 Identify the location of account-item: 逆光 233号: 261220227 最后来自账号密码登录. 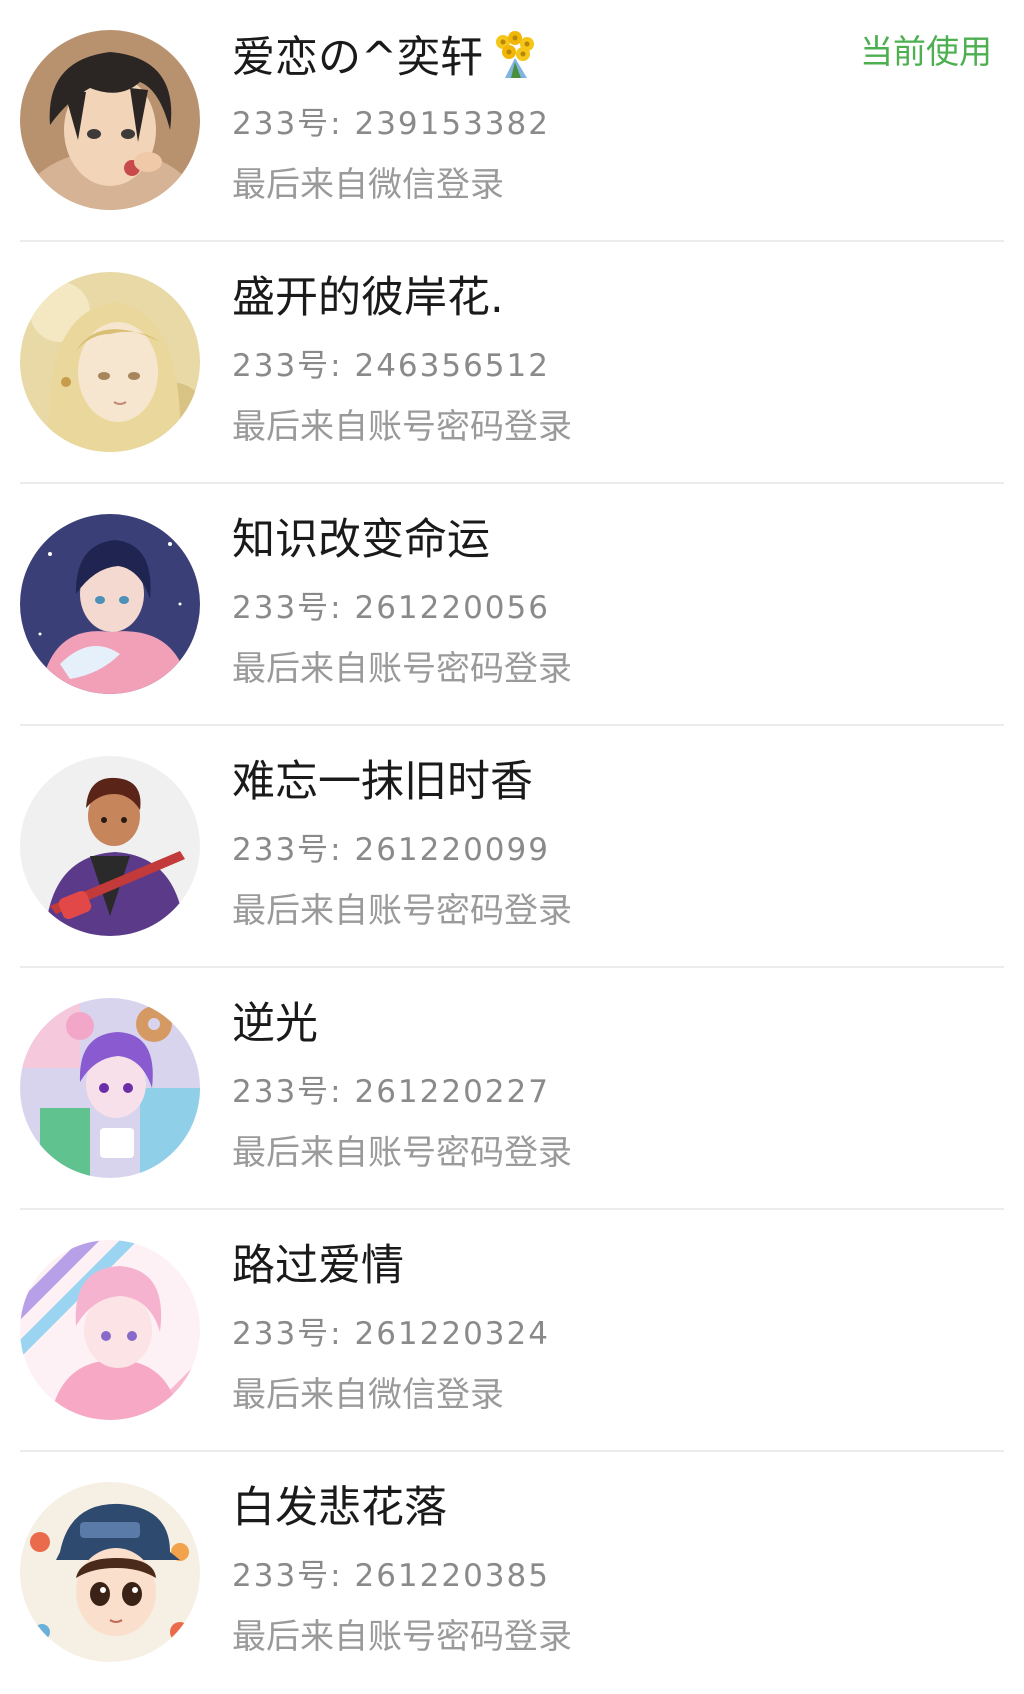
(512, 1089).